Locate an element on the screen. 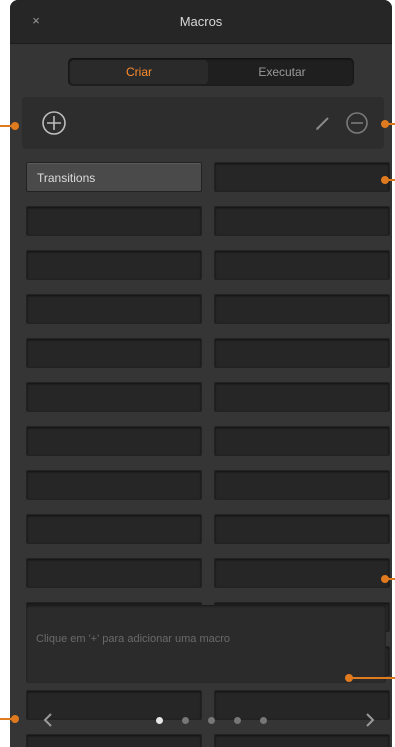  callout-line-remove is located at coordinates (390, 124).